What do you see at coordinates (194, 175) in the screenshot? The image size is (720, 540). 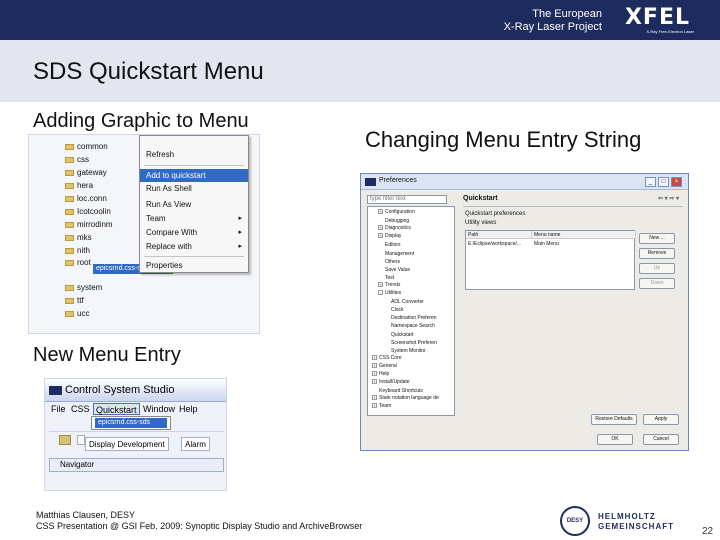 I see `menu-item-add-to-quickstart: Add to quickstart` at bounding box center [194, 175].